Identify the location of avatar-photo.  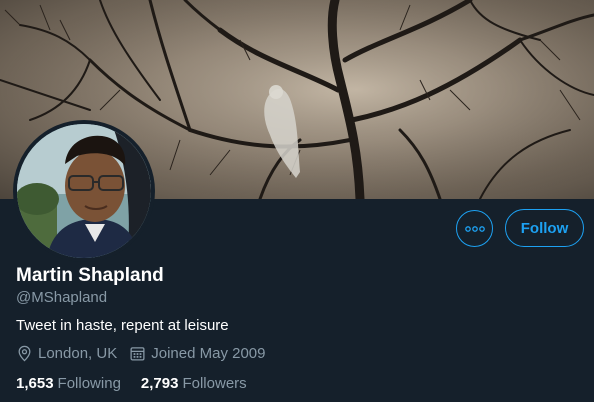
(84, 191).